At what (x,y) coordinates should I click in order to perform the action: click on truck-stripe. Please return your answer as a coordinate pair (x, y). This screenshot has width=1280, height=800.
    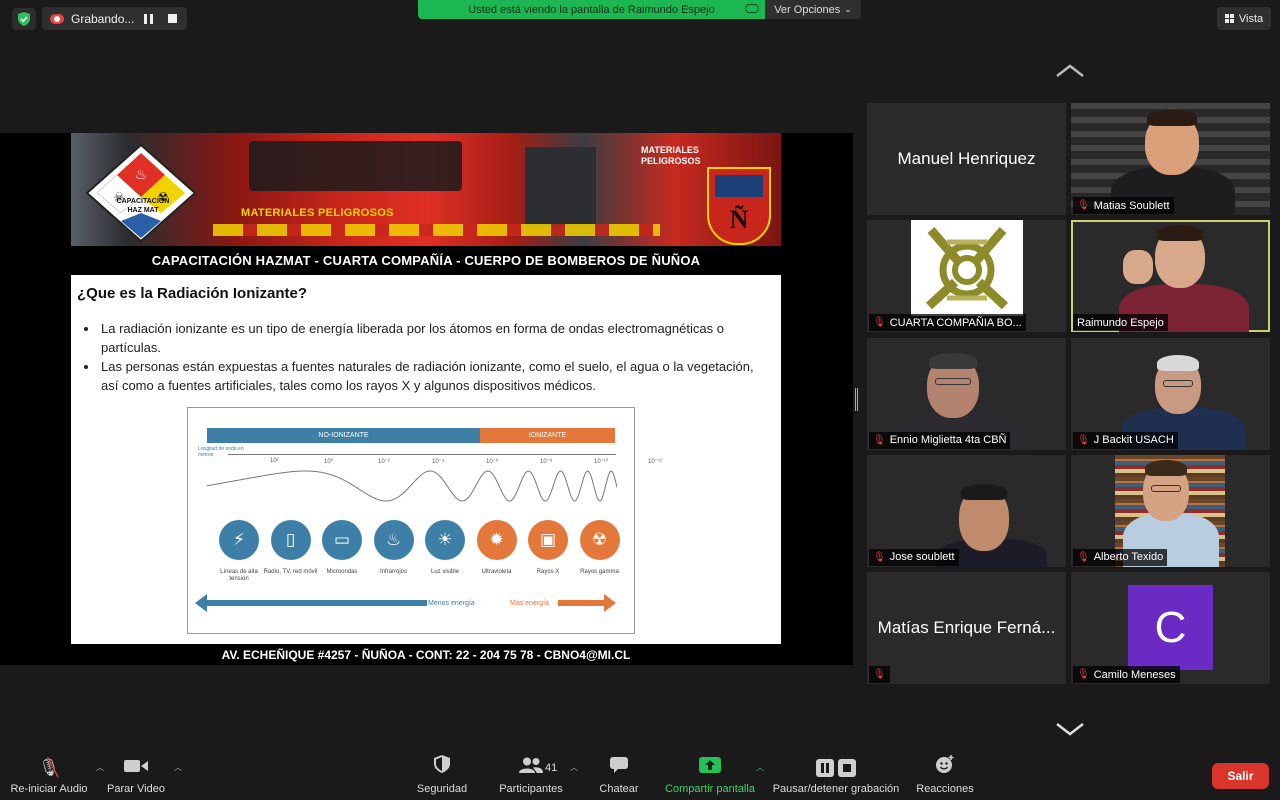
    Looking at the image, I should click on (437, 230).